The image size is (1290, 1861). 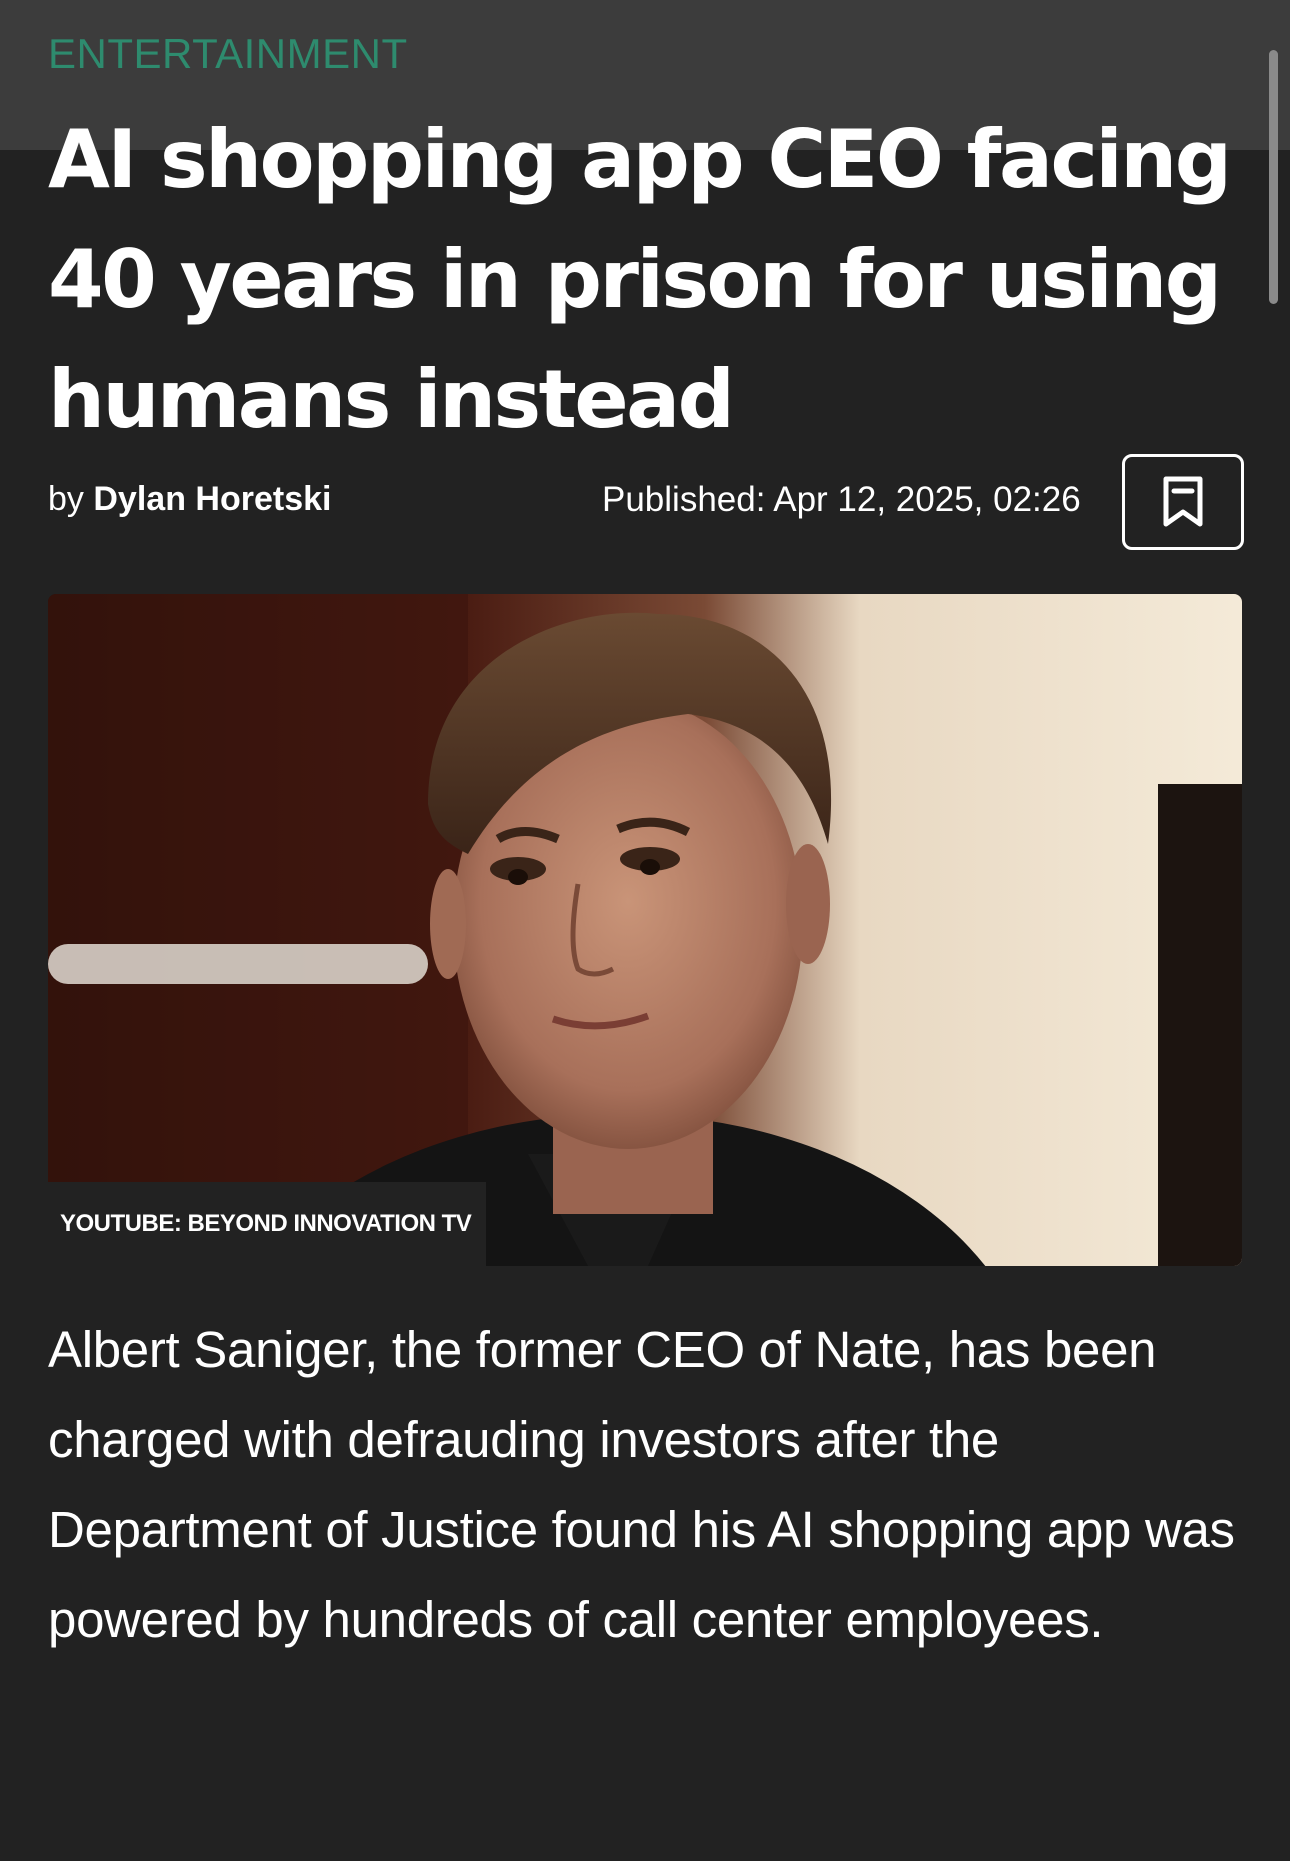 I want to click on photo-credit: YOUTUBE: BEYOND INNOVATION TV, so click(x=267, y=1224).